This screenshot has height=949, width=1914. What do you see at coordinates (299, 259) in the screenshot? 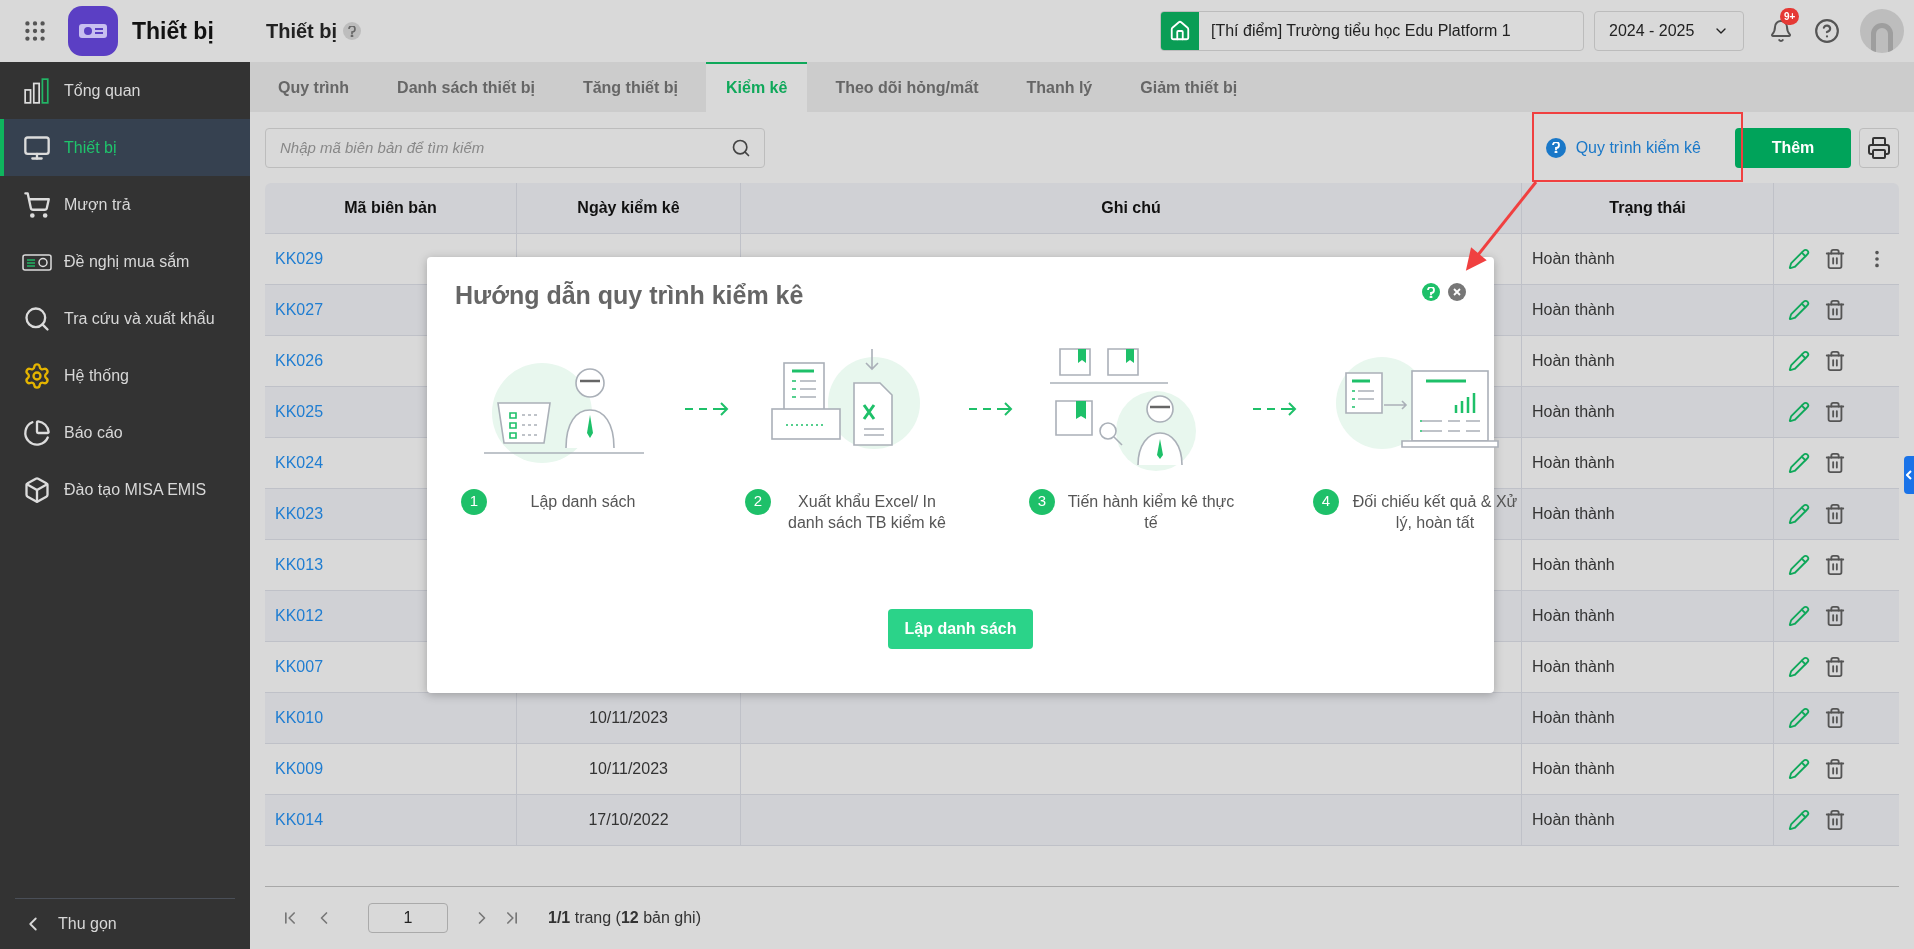
I see `record-code-link: KK029` at bounding box center [299, 259].